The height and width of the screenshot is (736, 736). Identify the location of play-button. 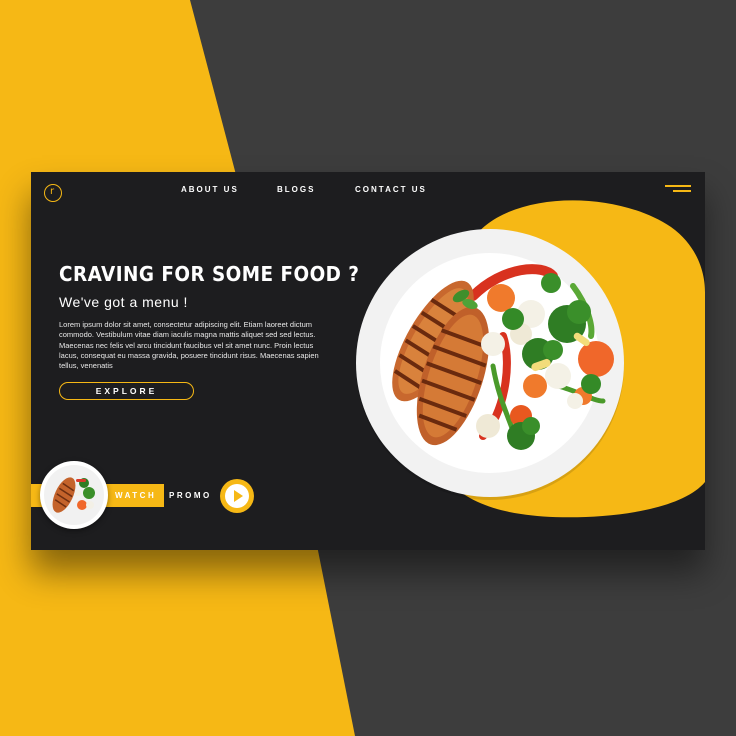
(237, 496).